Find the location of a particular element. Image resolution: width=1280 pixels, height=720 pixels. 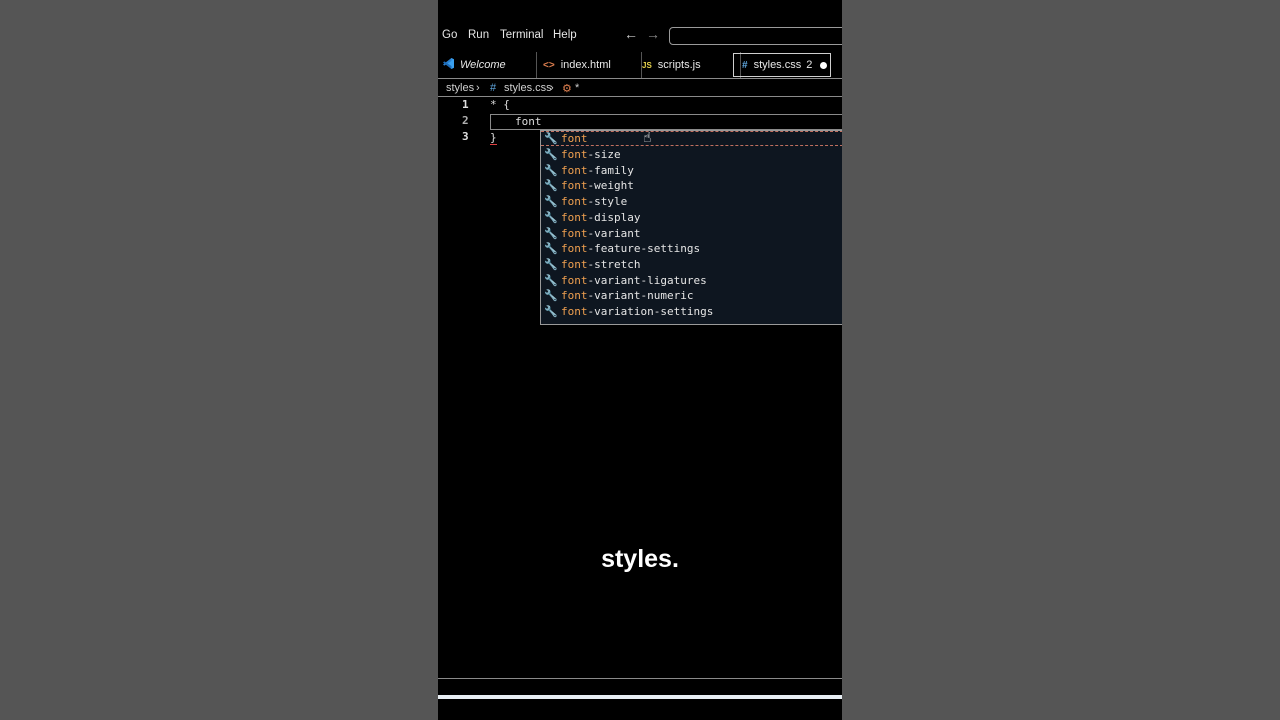

js-icon: JS is located at coordinates (647, 65).